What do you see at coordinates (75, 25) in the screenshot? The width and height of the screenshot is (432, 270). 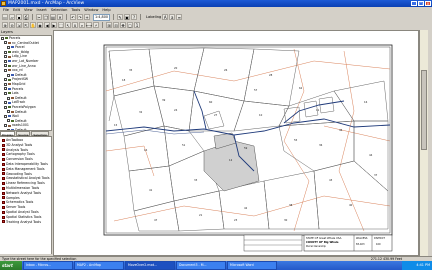 I see `identify-icon: ℹ` at bounding box center [75, 25].